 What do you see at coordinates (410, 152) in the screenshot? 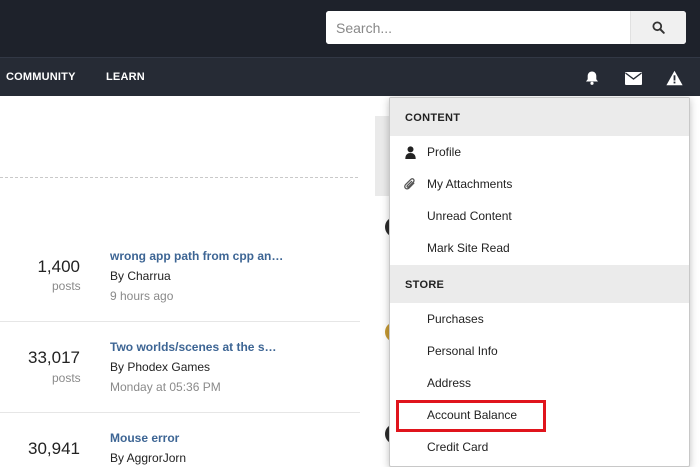
I see `user-icon` at bounding box center [410, 152].